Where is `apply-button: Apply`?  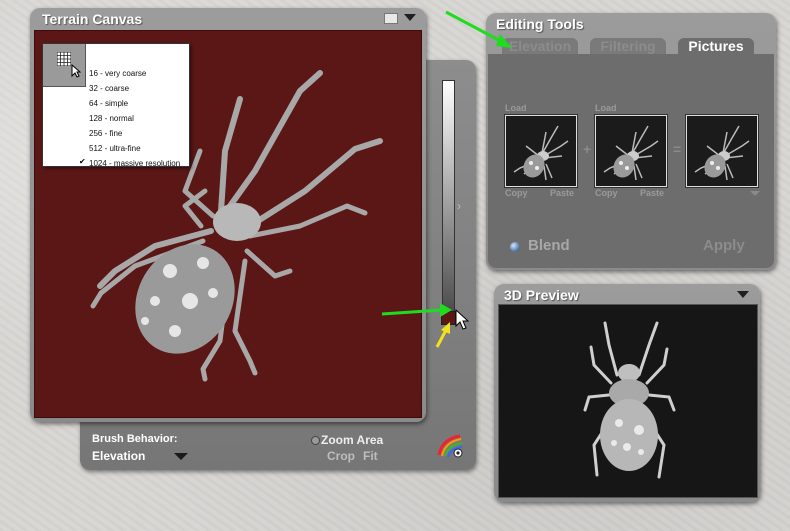 apply-button: Apply is located at coordinates (724, 245).